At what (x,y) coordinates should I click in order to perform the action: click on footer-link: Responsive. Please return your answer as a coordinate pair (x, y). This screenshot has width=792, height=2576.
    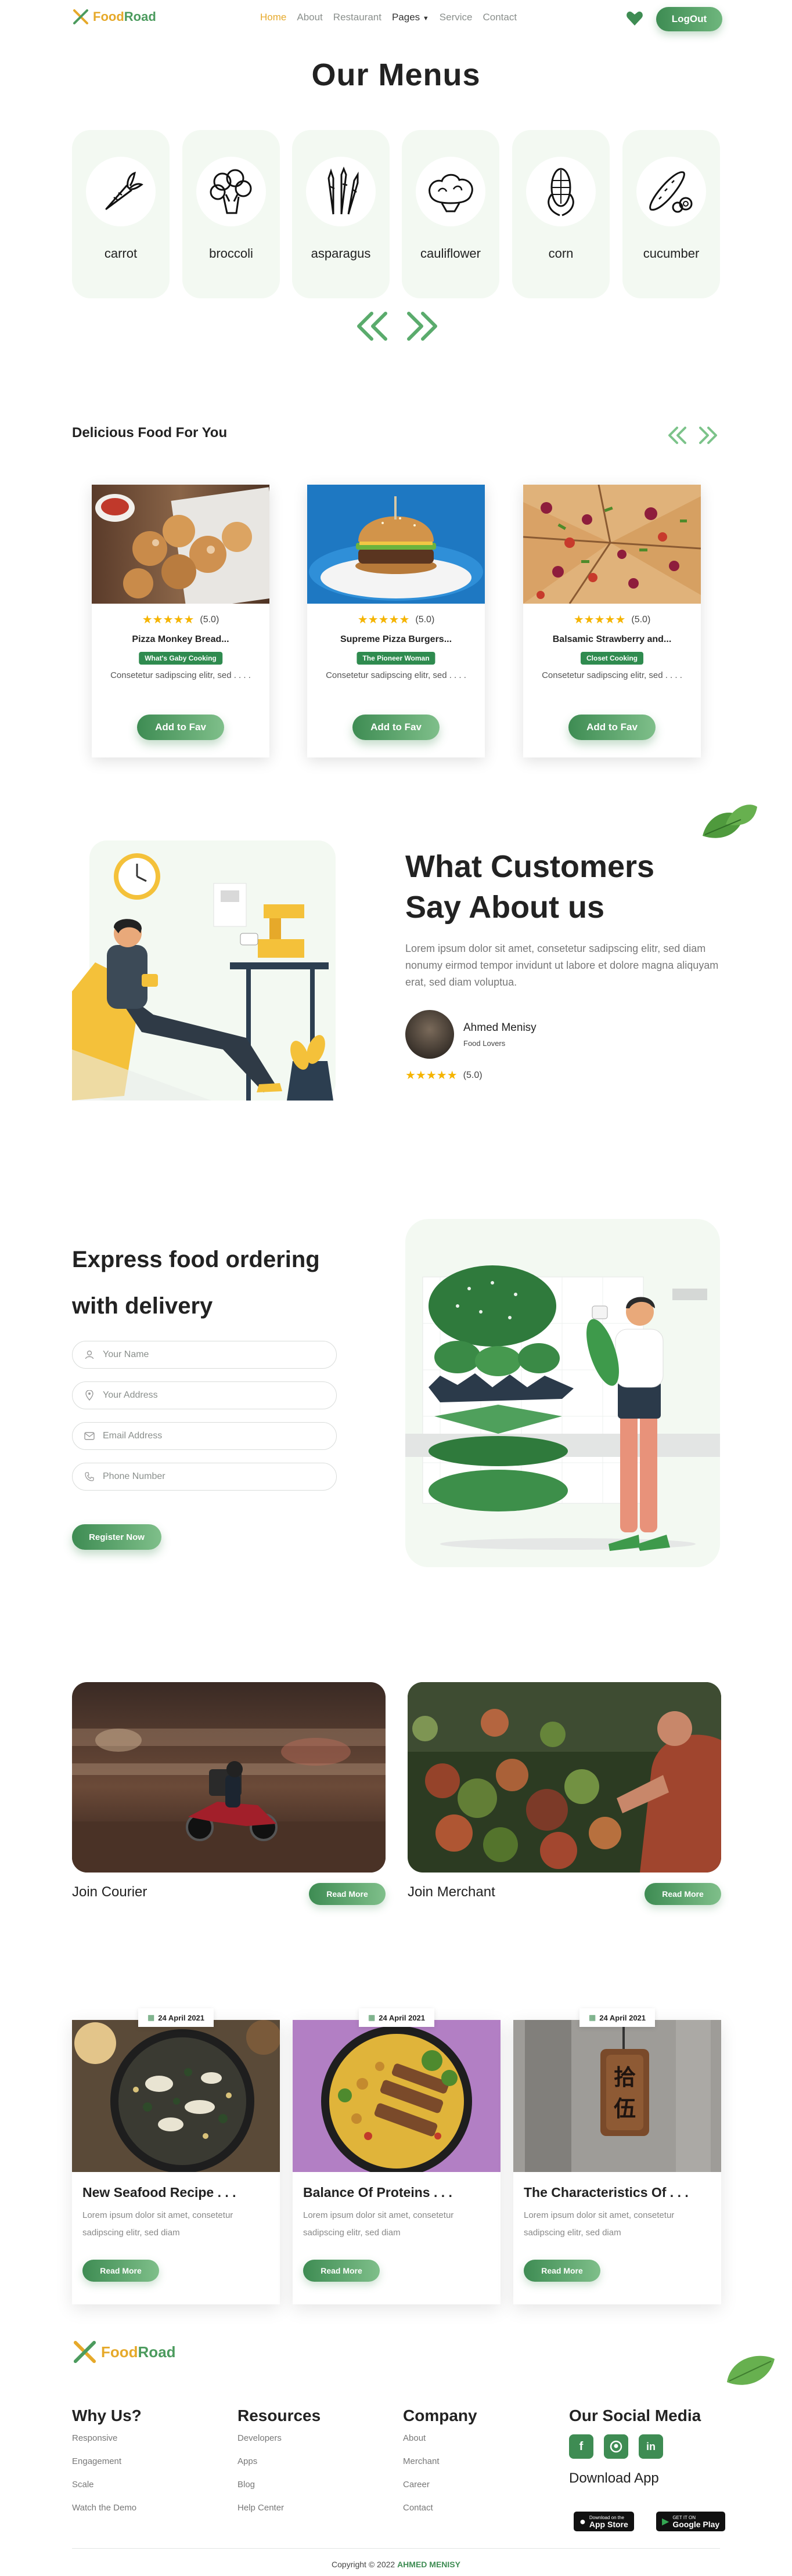
    Looking at the image, I should click on (94, 2438).